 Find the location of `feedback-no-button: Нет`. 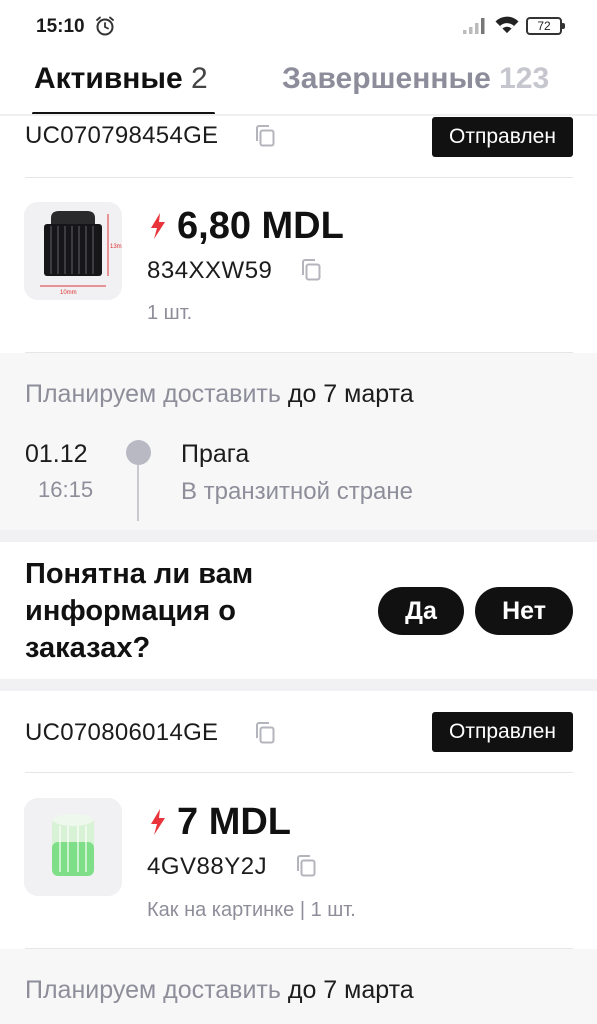

feedback-no-button: Нет is located at coordinates (524, 611).